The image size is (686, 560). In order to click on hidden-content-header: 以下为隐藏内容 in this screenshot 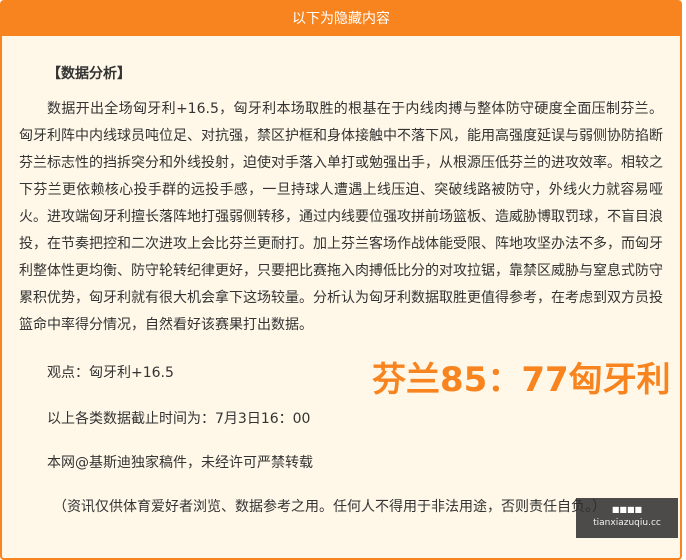, I will do `click(341, 19)`.